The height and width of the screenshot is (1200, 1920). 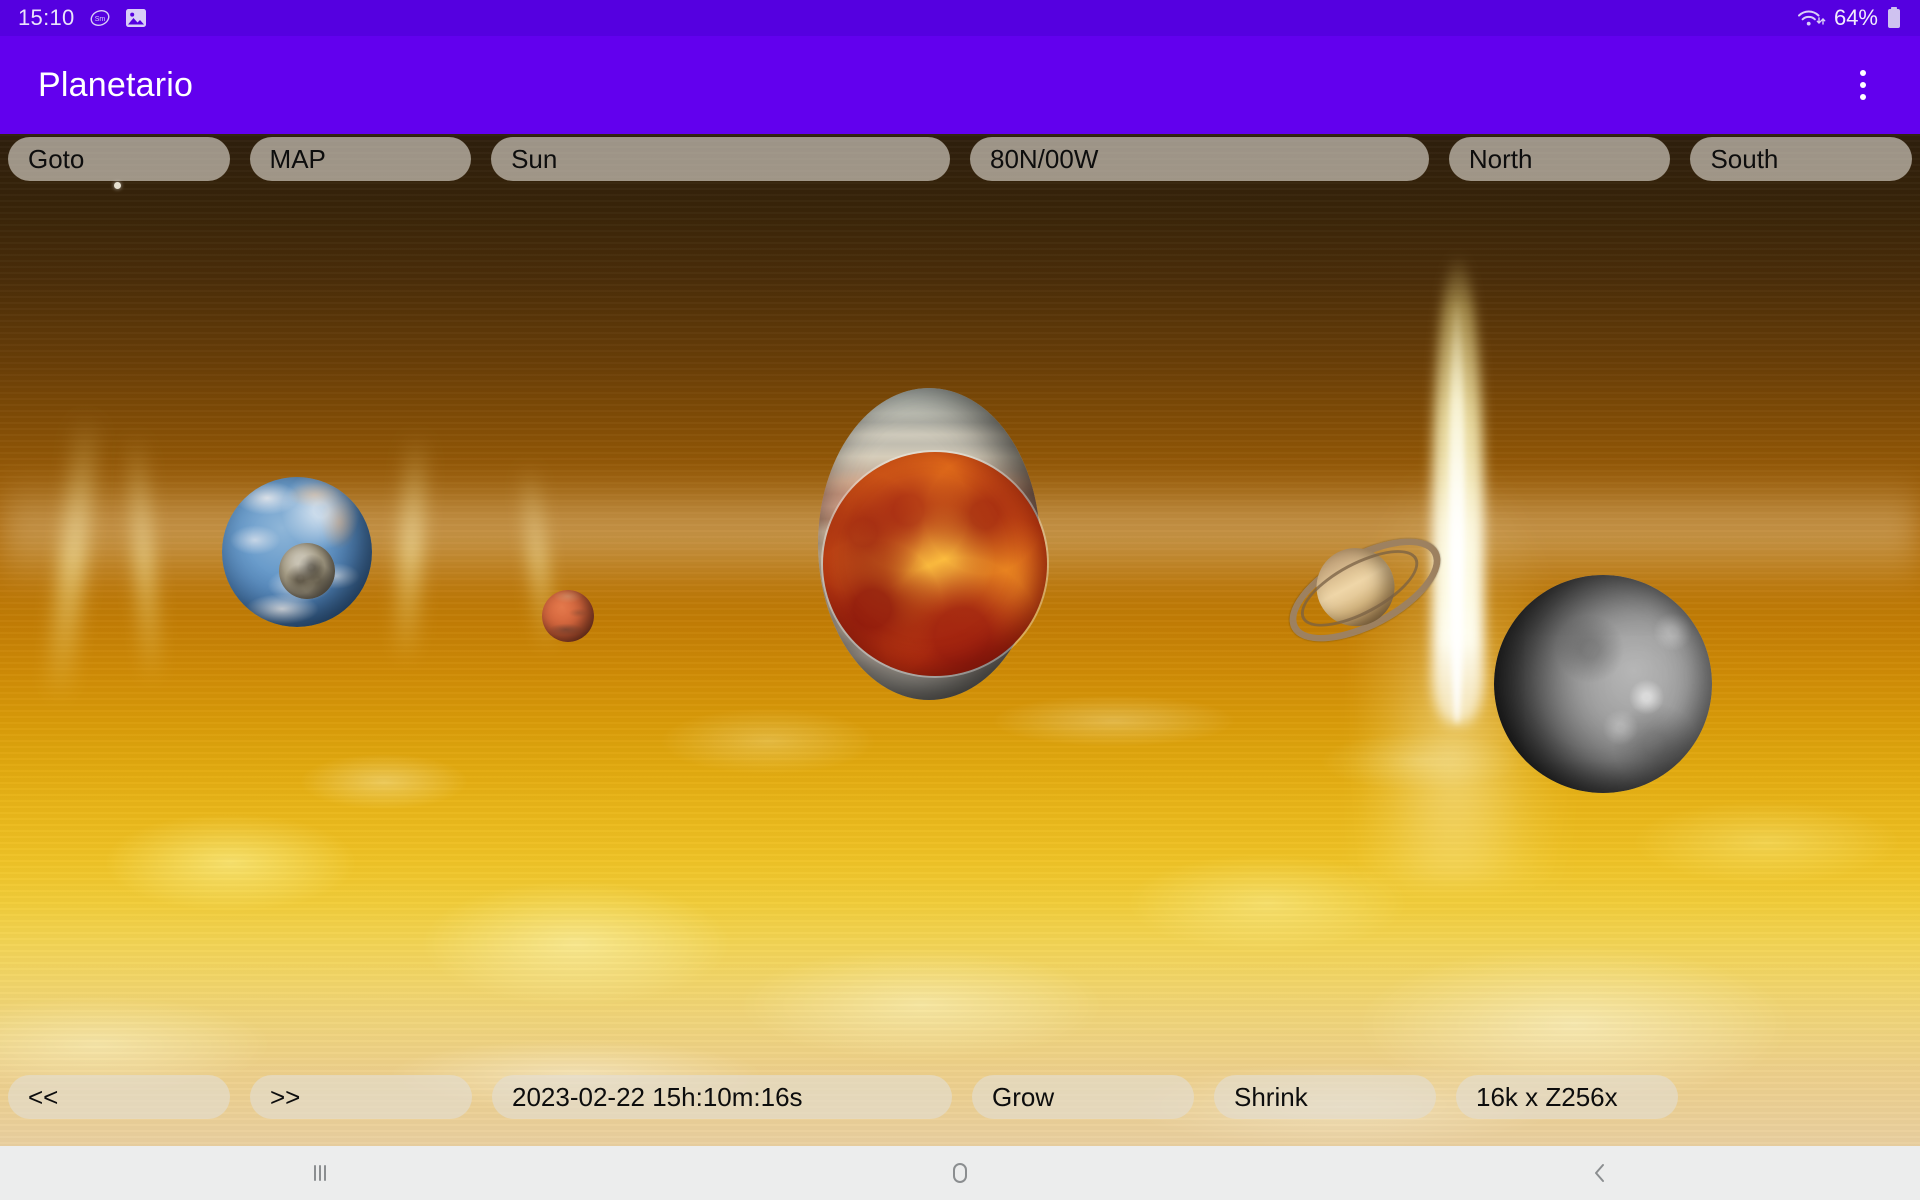 I want to click on coordinates-button: 80N/00W, so click(x=1199, y=159).